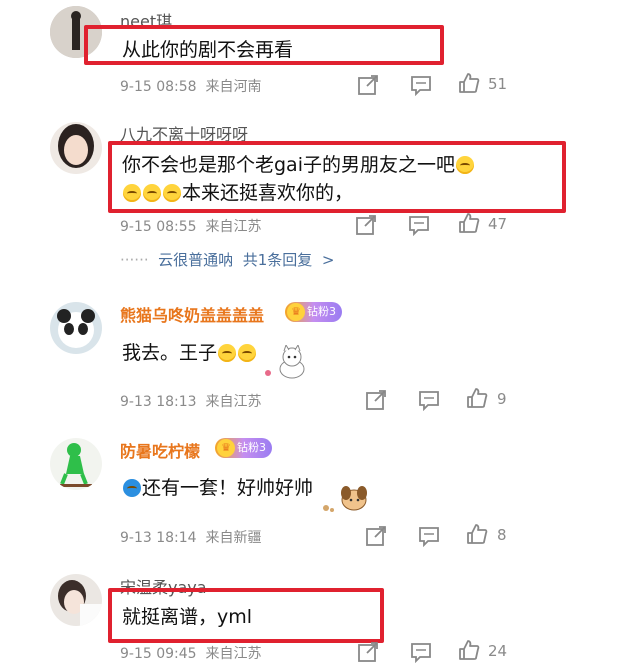 The image size is (640, 665). Describe the element at coordinates (233, 538) in the screenshot. I see `location: 来自新疆` at that location.